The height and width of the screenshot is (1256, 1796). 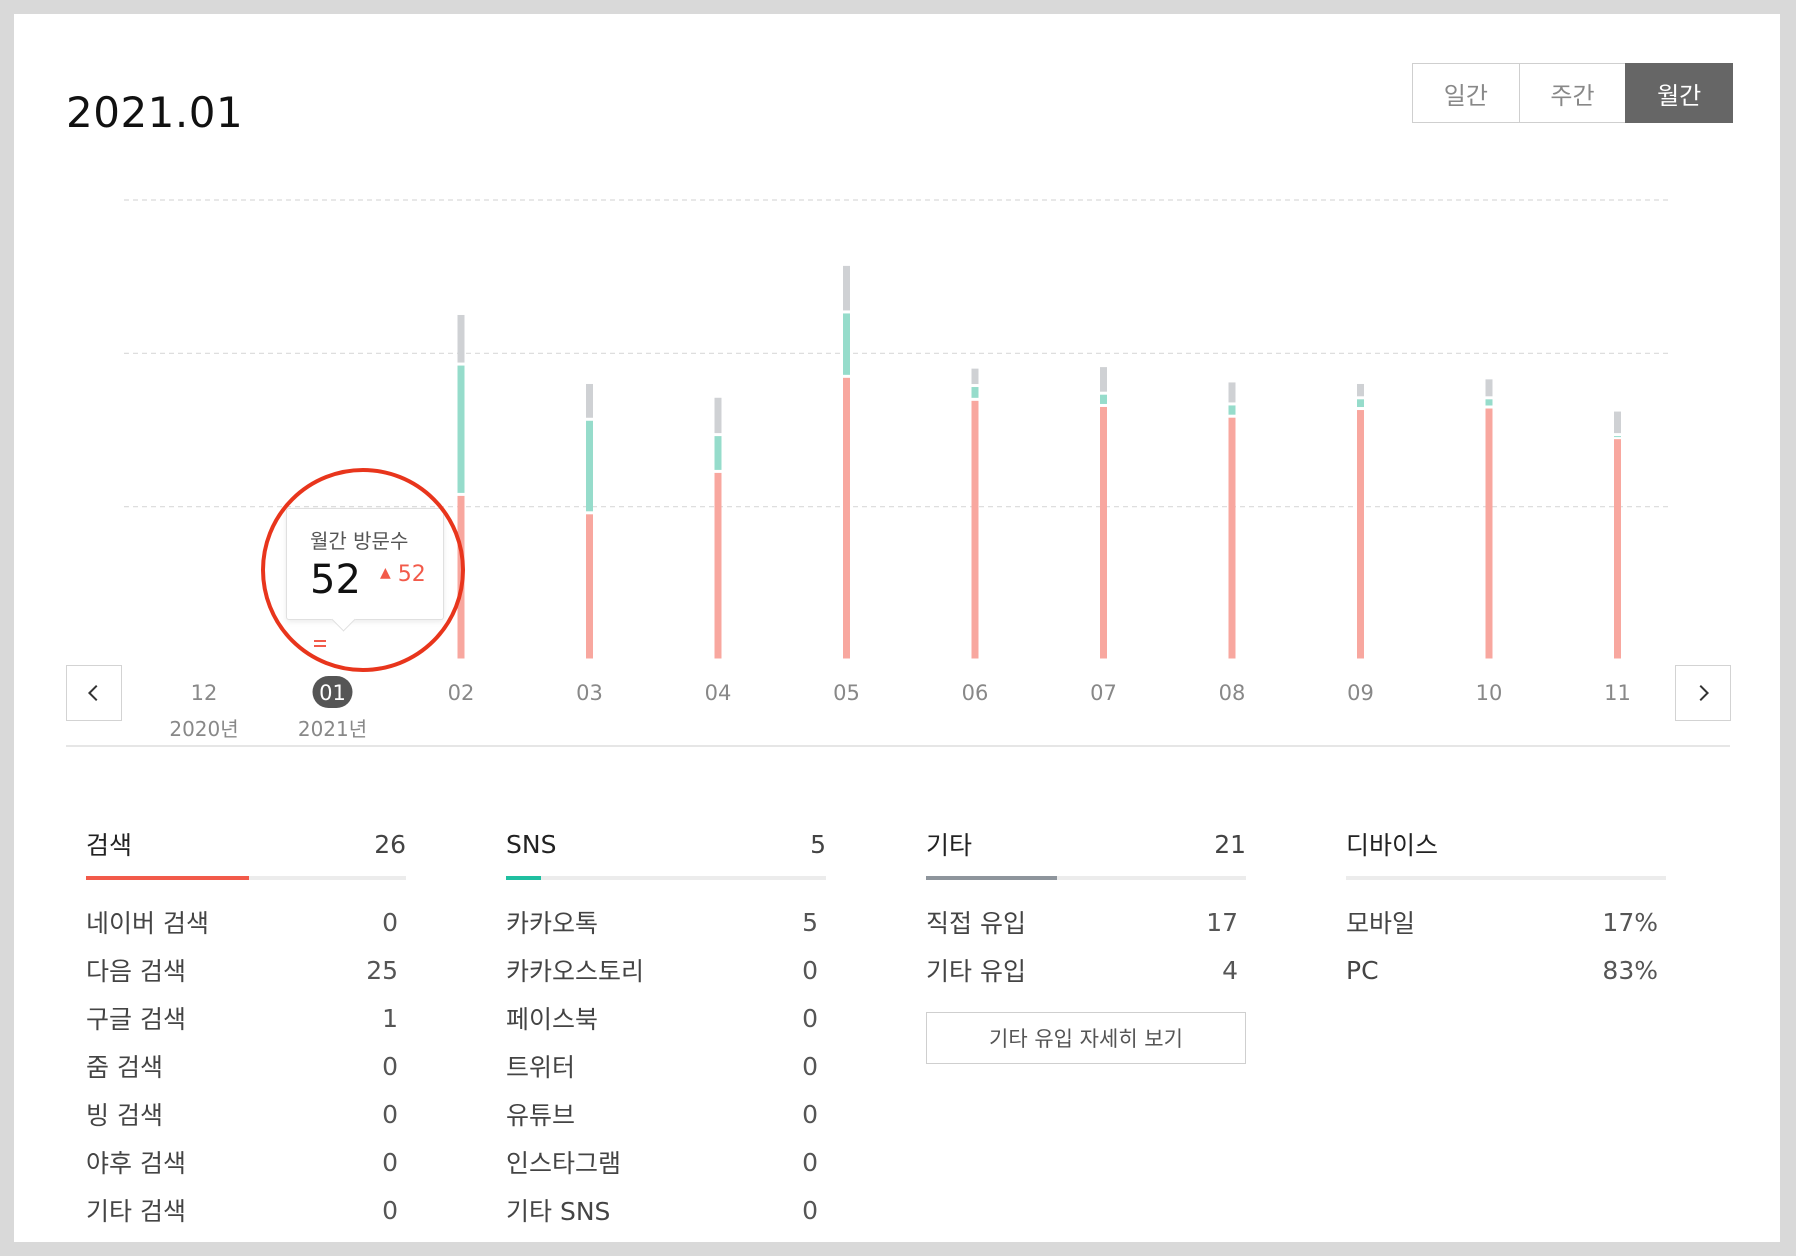 What do you see at coordinates (552, 1019) in the screenshot?
I see `stats-row-label: 페이스북` at bounding box center [552, 1019].